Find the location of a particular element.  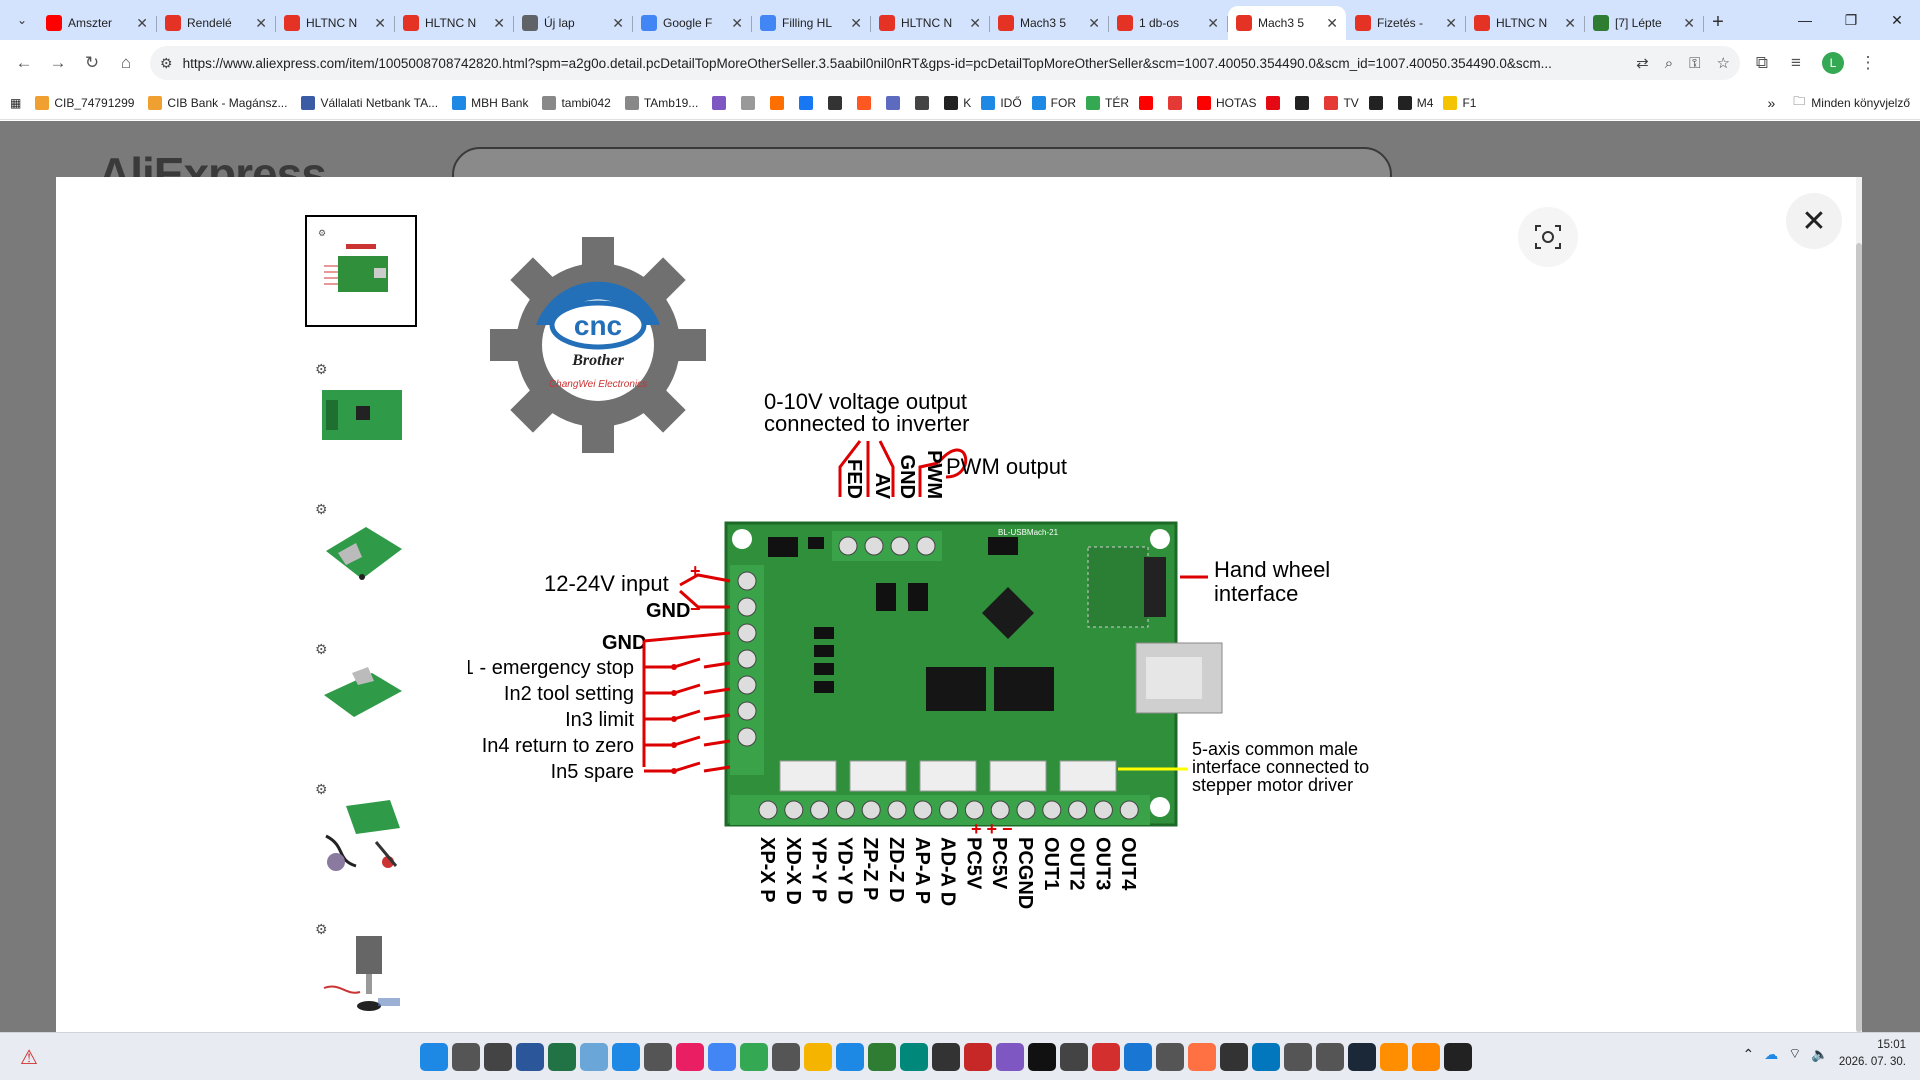

volume-icon: 🔈 is located at coordinates (1819, 1054).